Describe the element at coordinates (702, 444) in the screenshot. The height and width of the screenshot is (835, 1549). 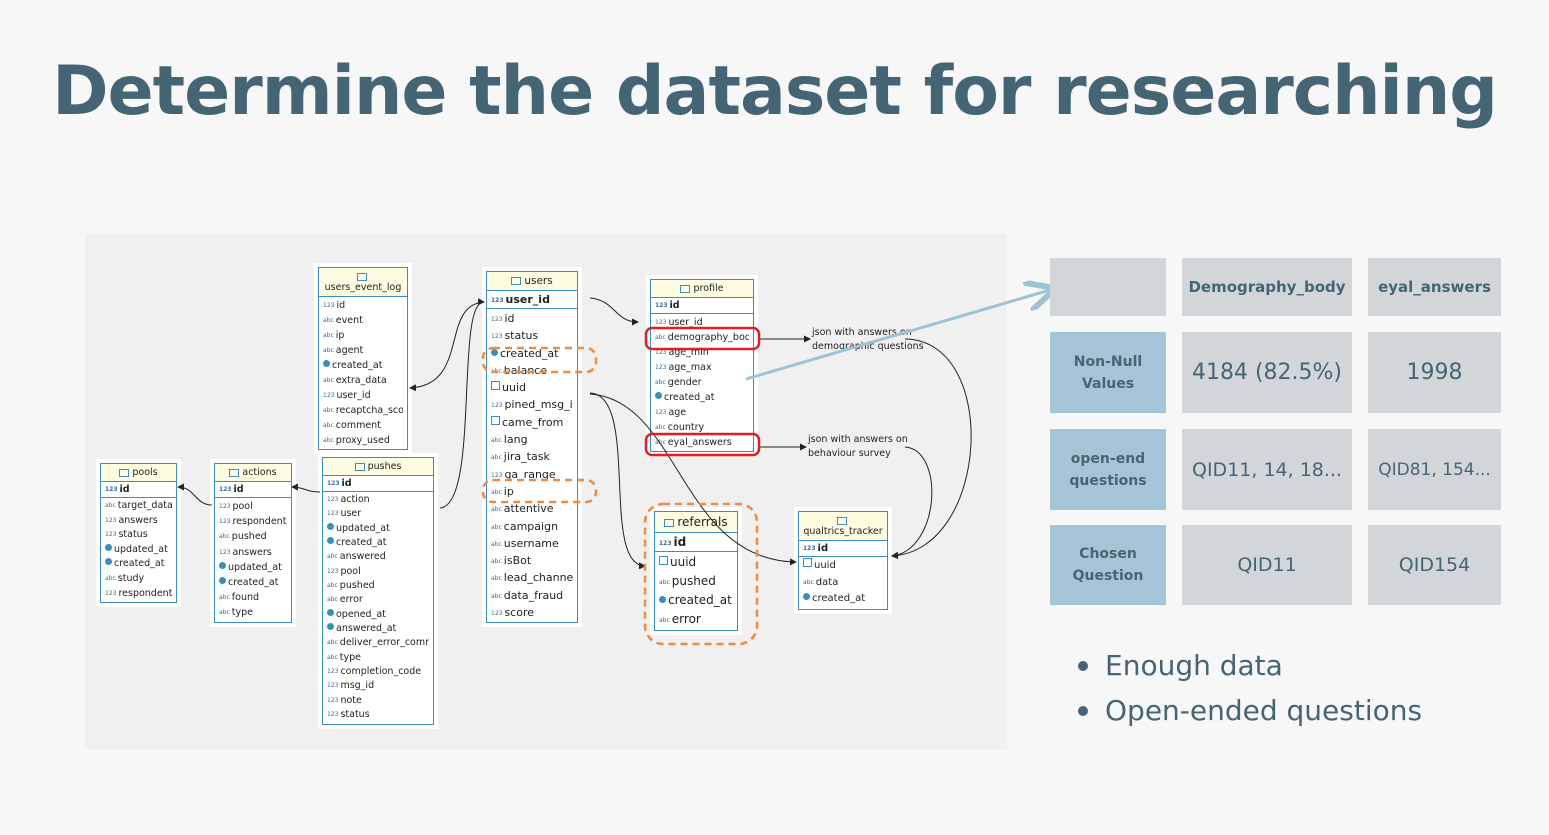
I see `highlight-eyal-answers` at that location.